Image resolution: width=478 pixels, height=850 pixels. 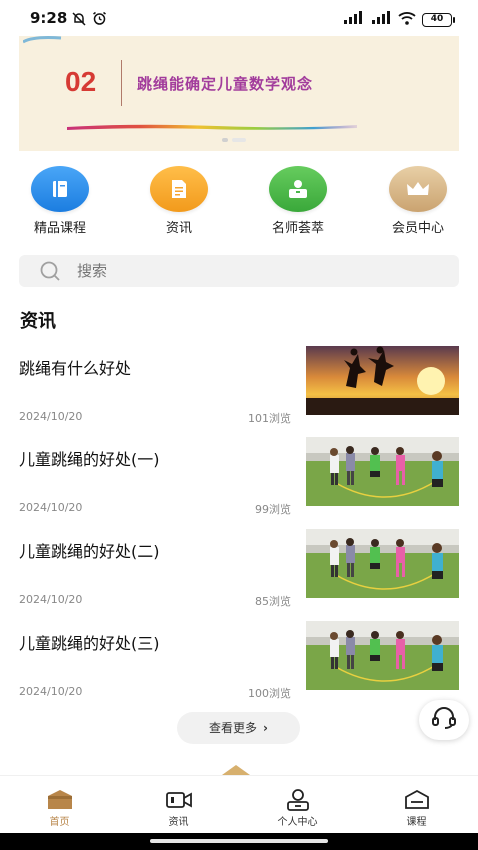 I want to click on status-time: 9:28, so click(x=49, y=18).